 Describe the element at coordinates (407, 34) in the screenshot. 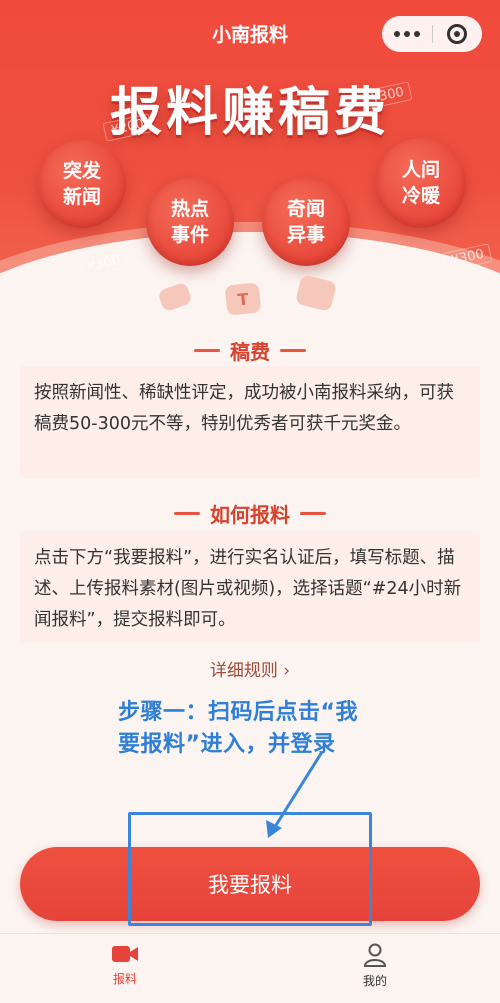

I see `more-icon` at that location.